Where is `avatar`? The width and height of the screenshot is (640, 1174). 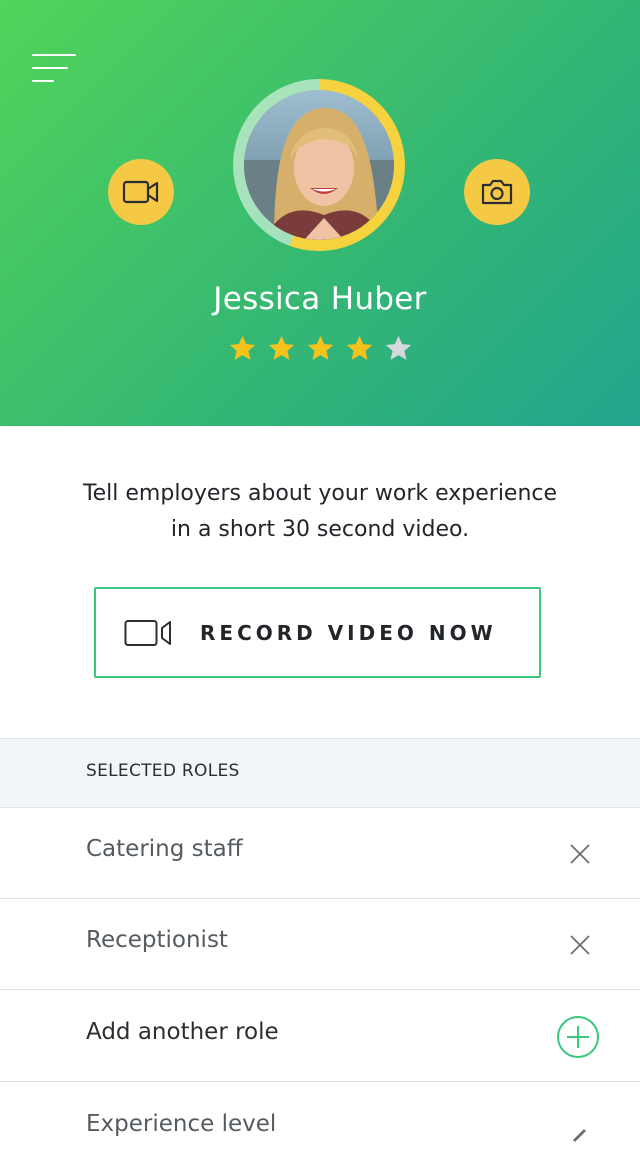 avatar is located at coordinates (319, 165).